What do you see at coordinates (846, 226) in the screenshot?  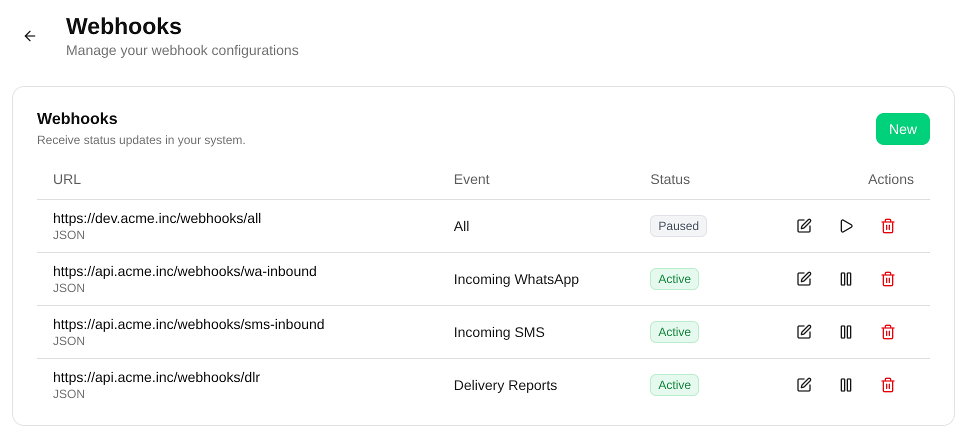 I see `play-icon` at bounding box center [846, 226].